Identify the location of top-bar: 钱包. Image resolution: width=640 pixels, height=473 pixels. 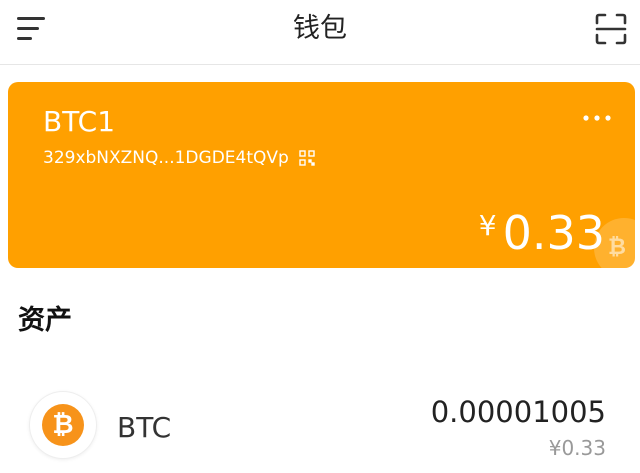
(320, 32).